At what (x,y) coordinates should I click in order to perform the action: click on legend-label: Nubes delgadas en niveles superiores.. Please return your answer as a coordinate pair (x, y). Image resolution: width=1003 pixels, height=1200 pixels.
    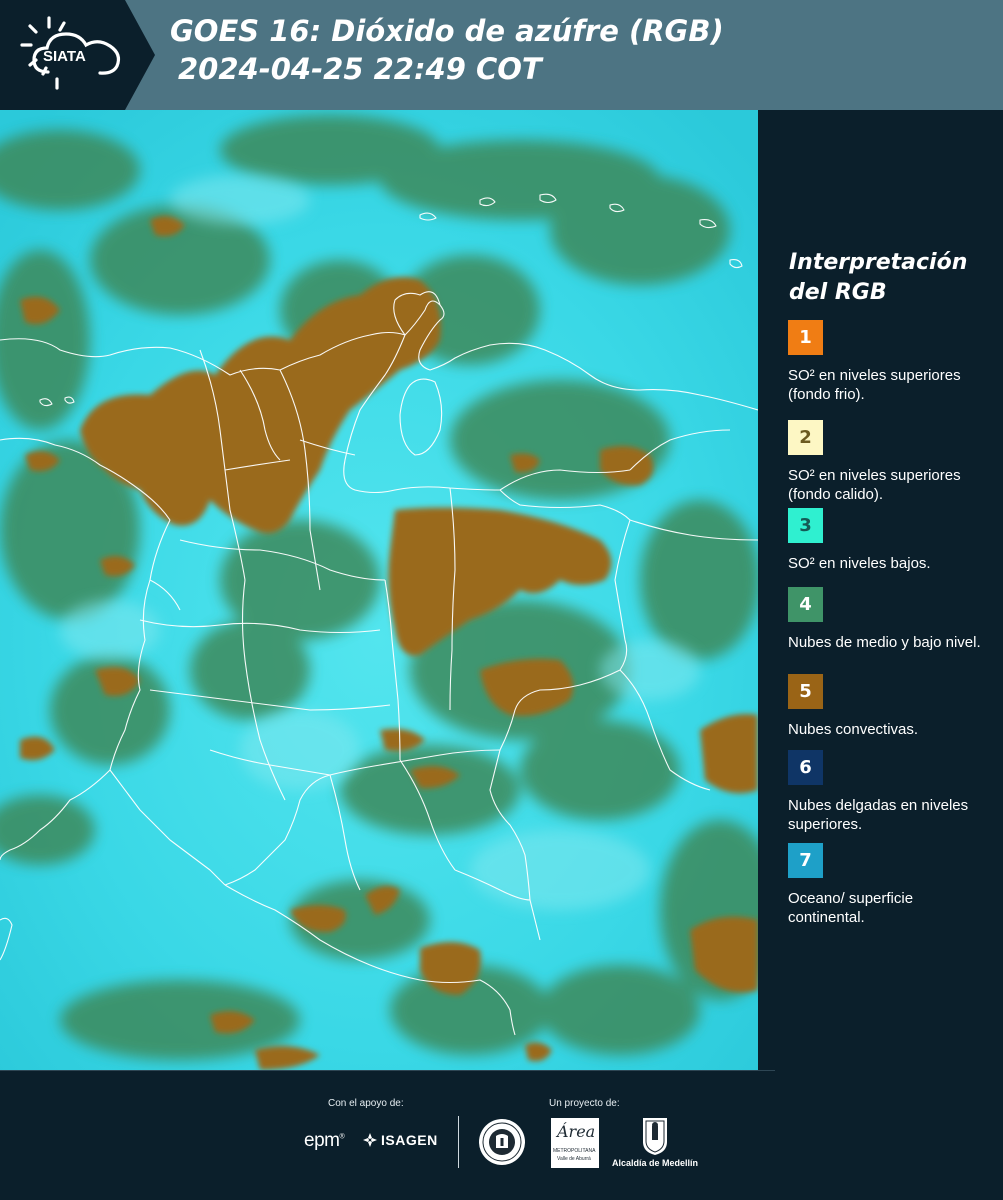
    Looking at the image, I should click on (878, 815).